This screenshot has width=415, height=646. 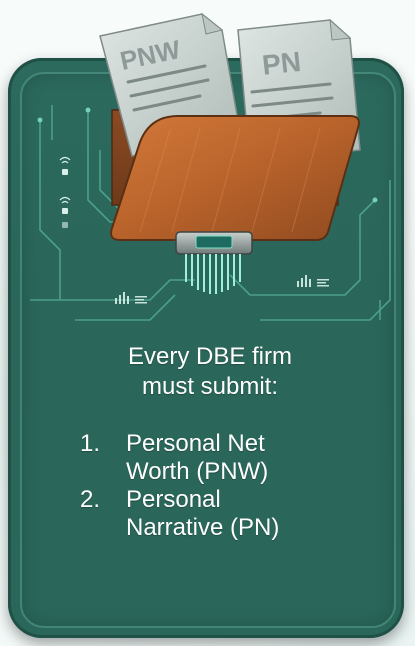 What do you see at coordinates (173, 499) in the screenshot?
I see `list-text-line: Personal` at bounding box center [173, 499].